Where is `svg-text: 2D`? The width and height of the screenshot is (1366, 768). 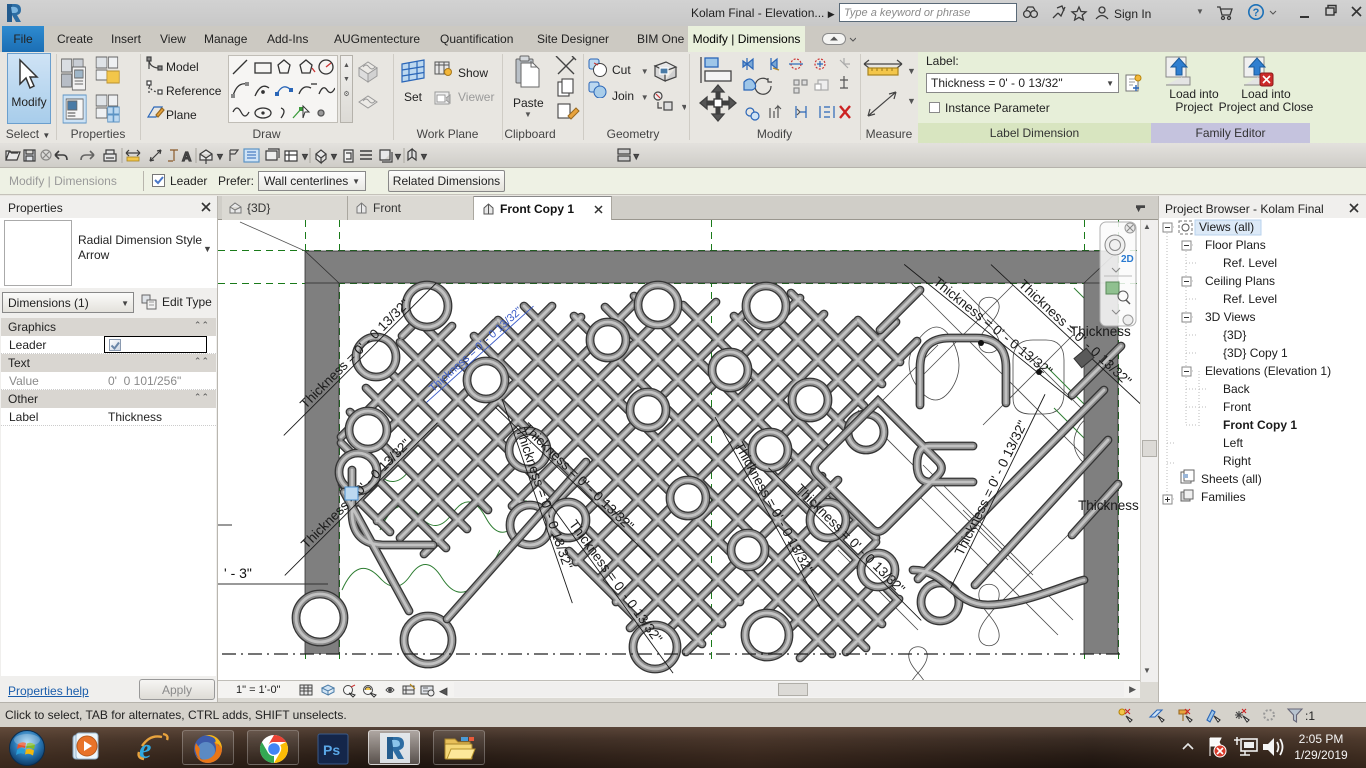 svg-text: 2D is located at coordinates (1127, 259).